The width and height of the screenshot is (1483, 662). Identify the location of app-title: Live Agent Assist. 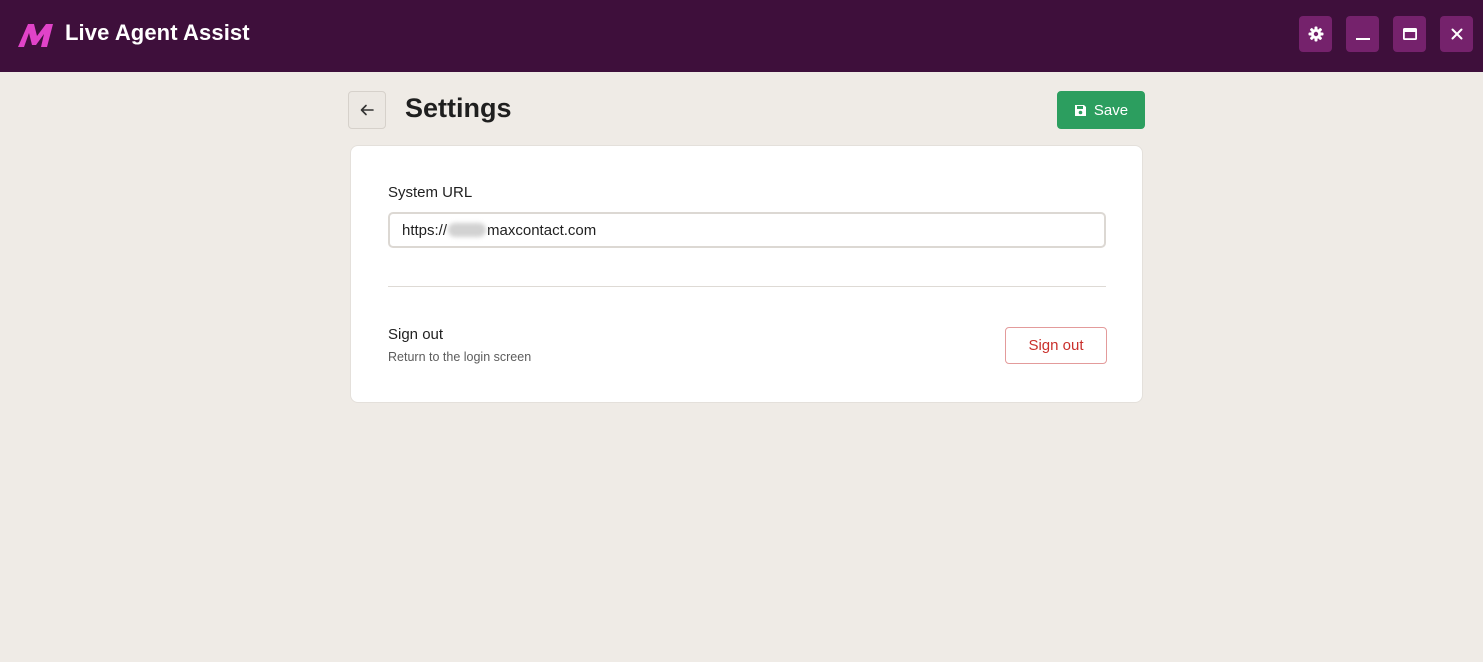
(157, 32).